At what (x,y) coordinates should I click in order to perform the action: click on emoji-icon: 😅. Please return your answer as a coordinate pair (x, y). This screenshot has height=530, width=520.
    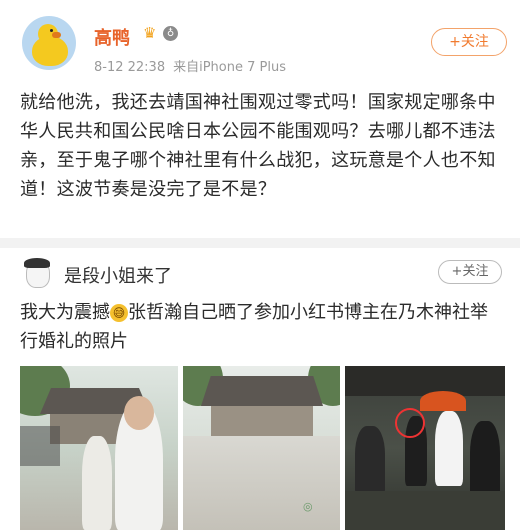
    Looking at the image, I should click on (119, 313).